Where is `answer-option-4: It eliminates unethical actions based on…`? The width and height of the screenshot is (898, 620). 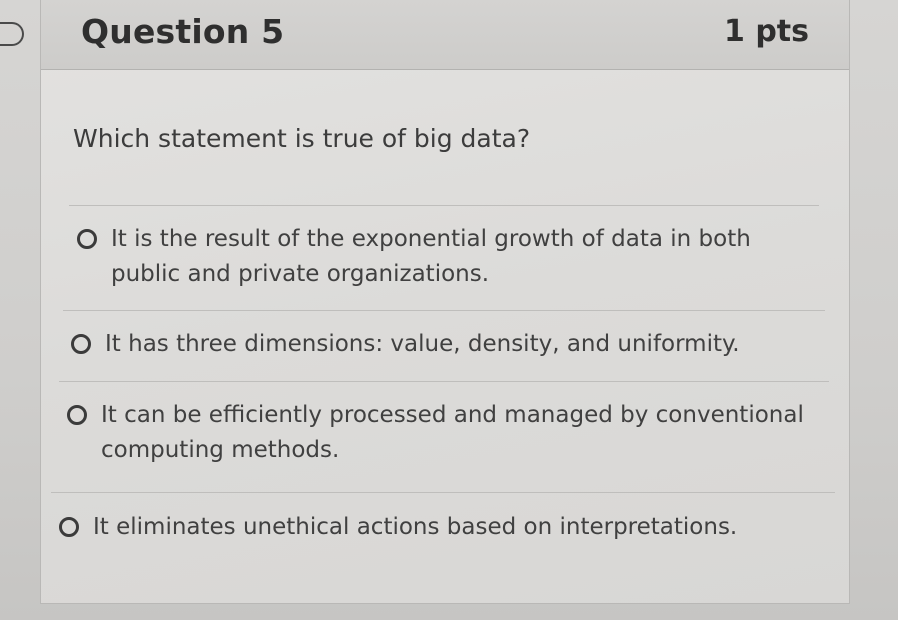 answer-option-4: It eliminates unethical actions based on… is located at coordinates (419, 527).